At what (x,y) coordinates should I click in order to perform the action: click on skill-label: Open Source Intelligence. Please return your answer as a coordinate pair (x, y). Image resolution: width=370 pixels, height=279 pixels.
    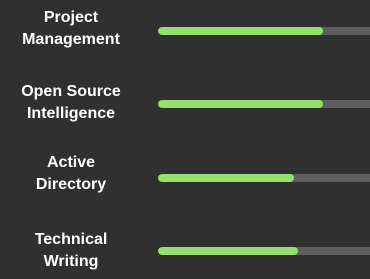
    Looking at the image, I should click on (71, 102).